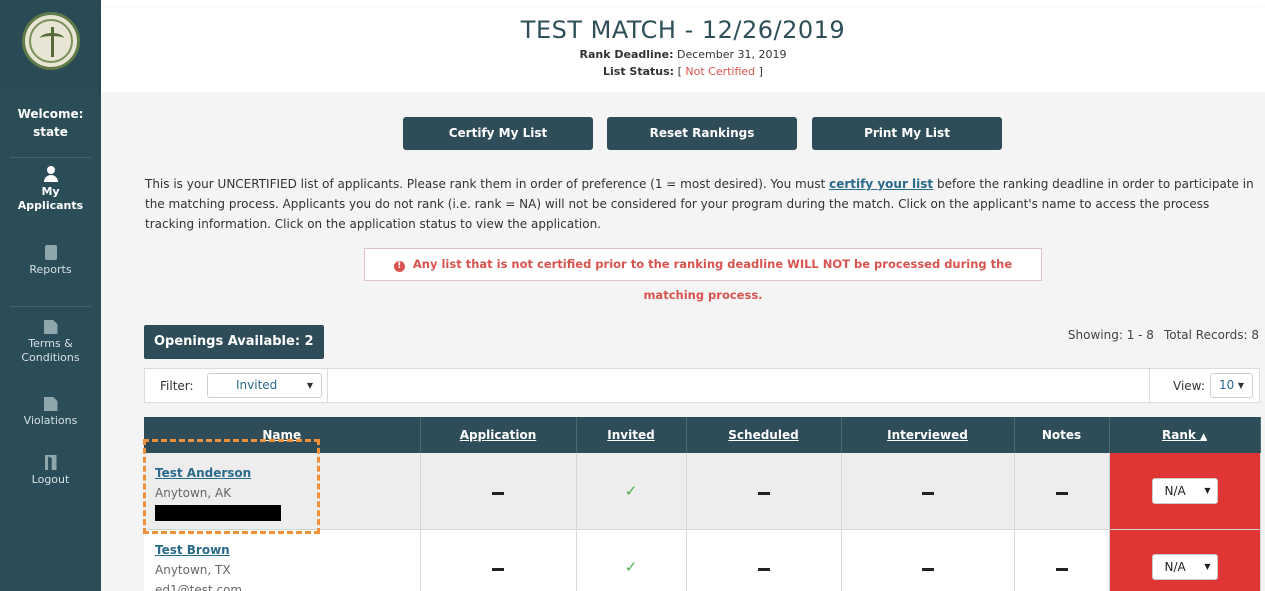 This screenshot has width=1265, height=591. I want to click on showing-range: Showing: 1 - 8, so click(1110, 335).